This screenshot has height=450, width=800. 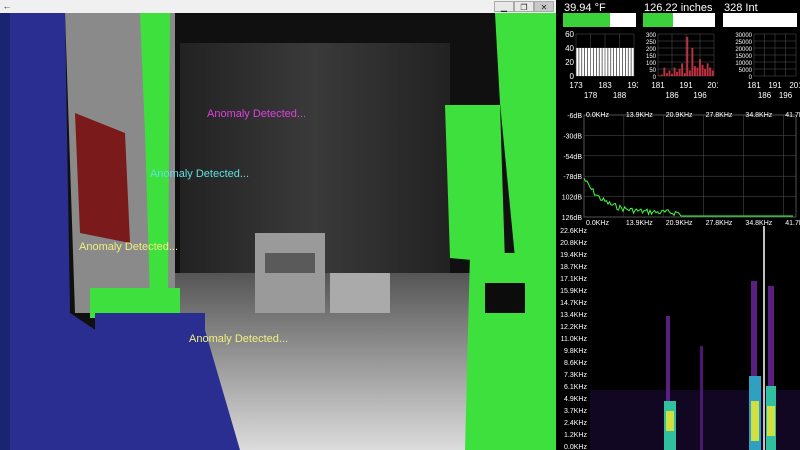 I want to click on hist-x-tick-label: 201, so click(x=794, y=85).